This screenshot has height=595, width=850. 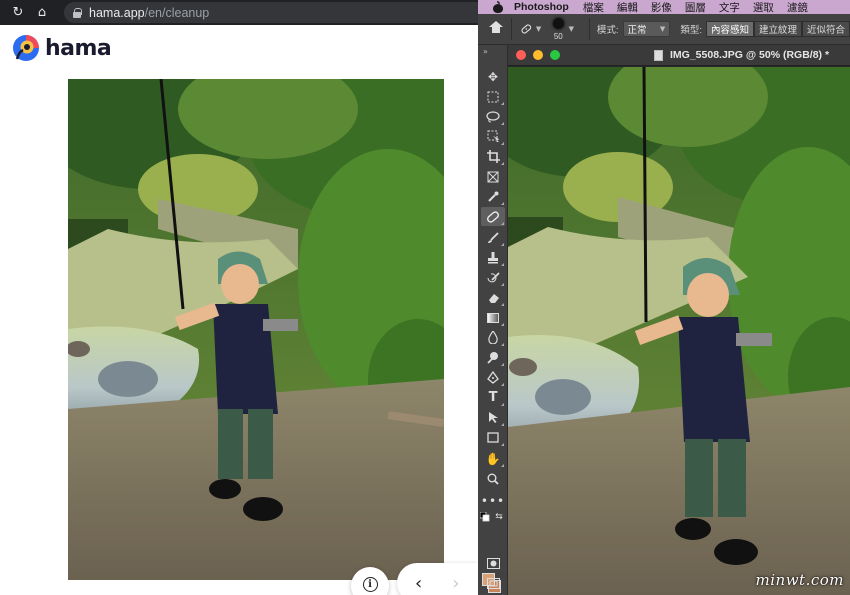 I want to click on rectangle-tool-icon, so click(x=493, y=437).